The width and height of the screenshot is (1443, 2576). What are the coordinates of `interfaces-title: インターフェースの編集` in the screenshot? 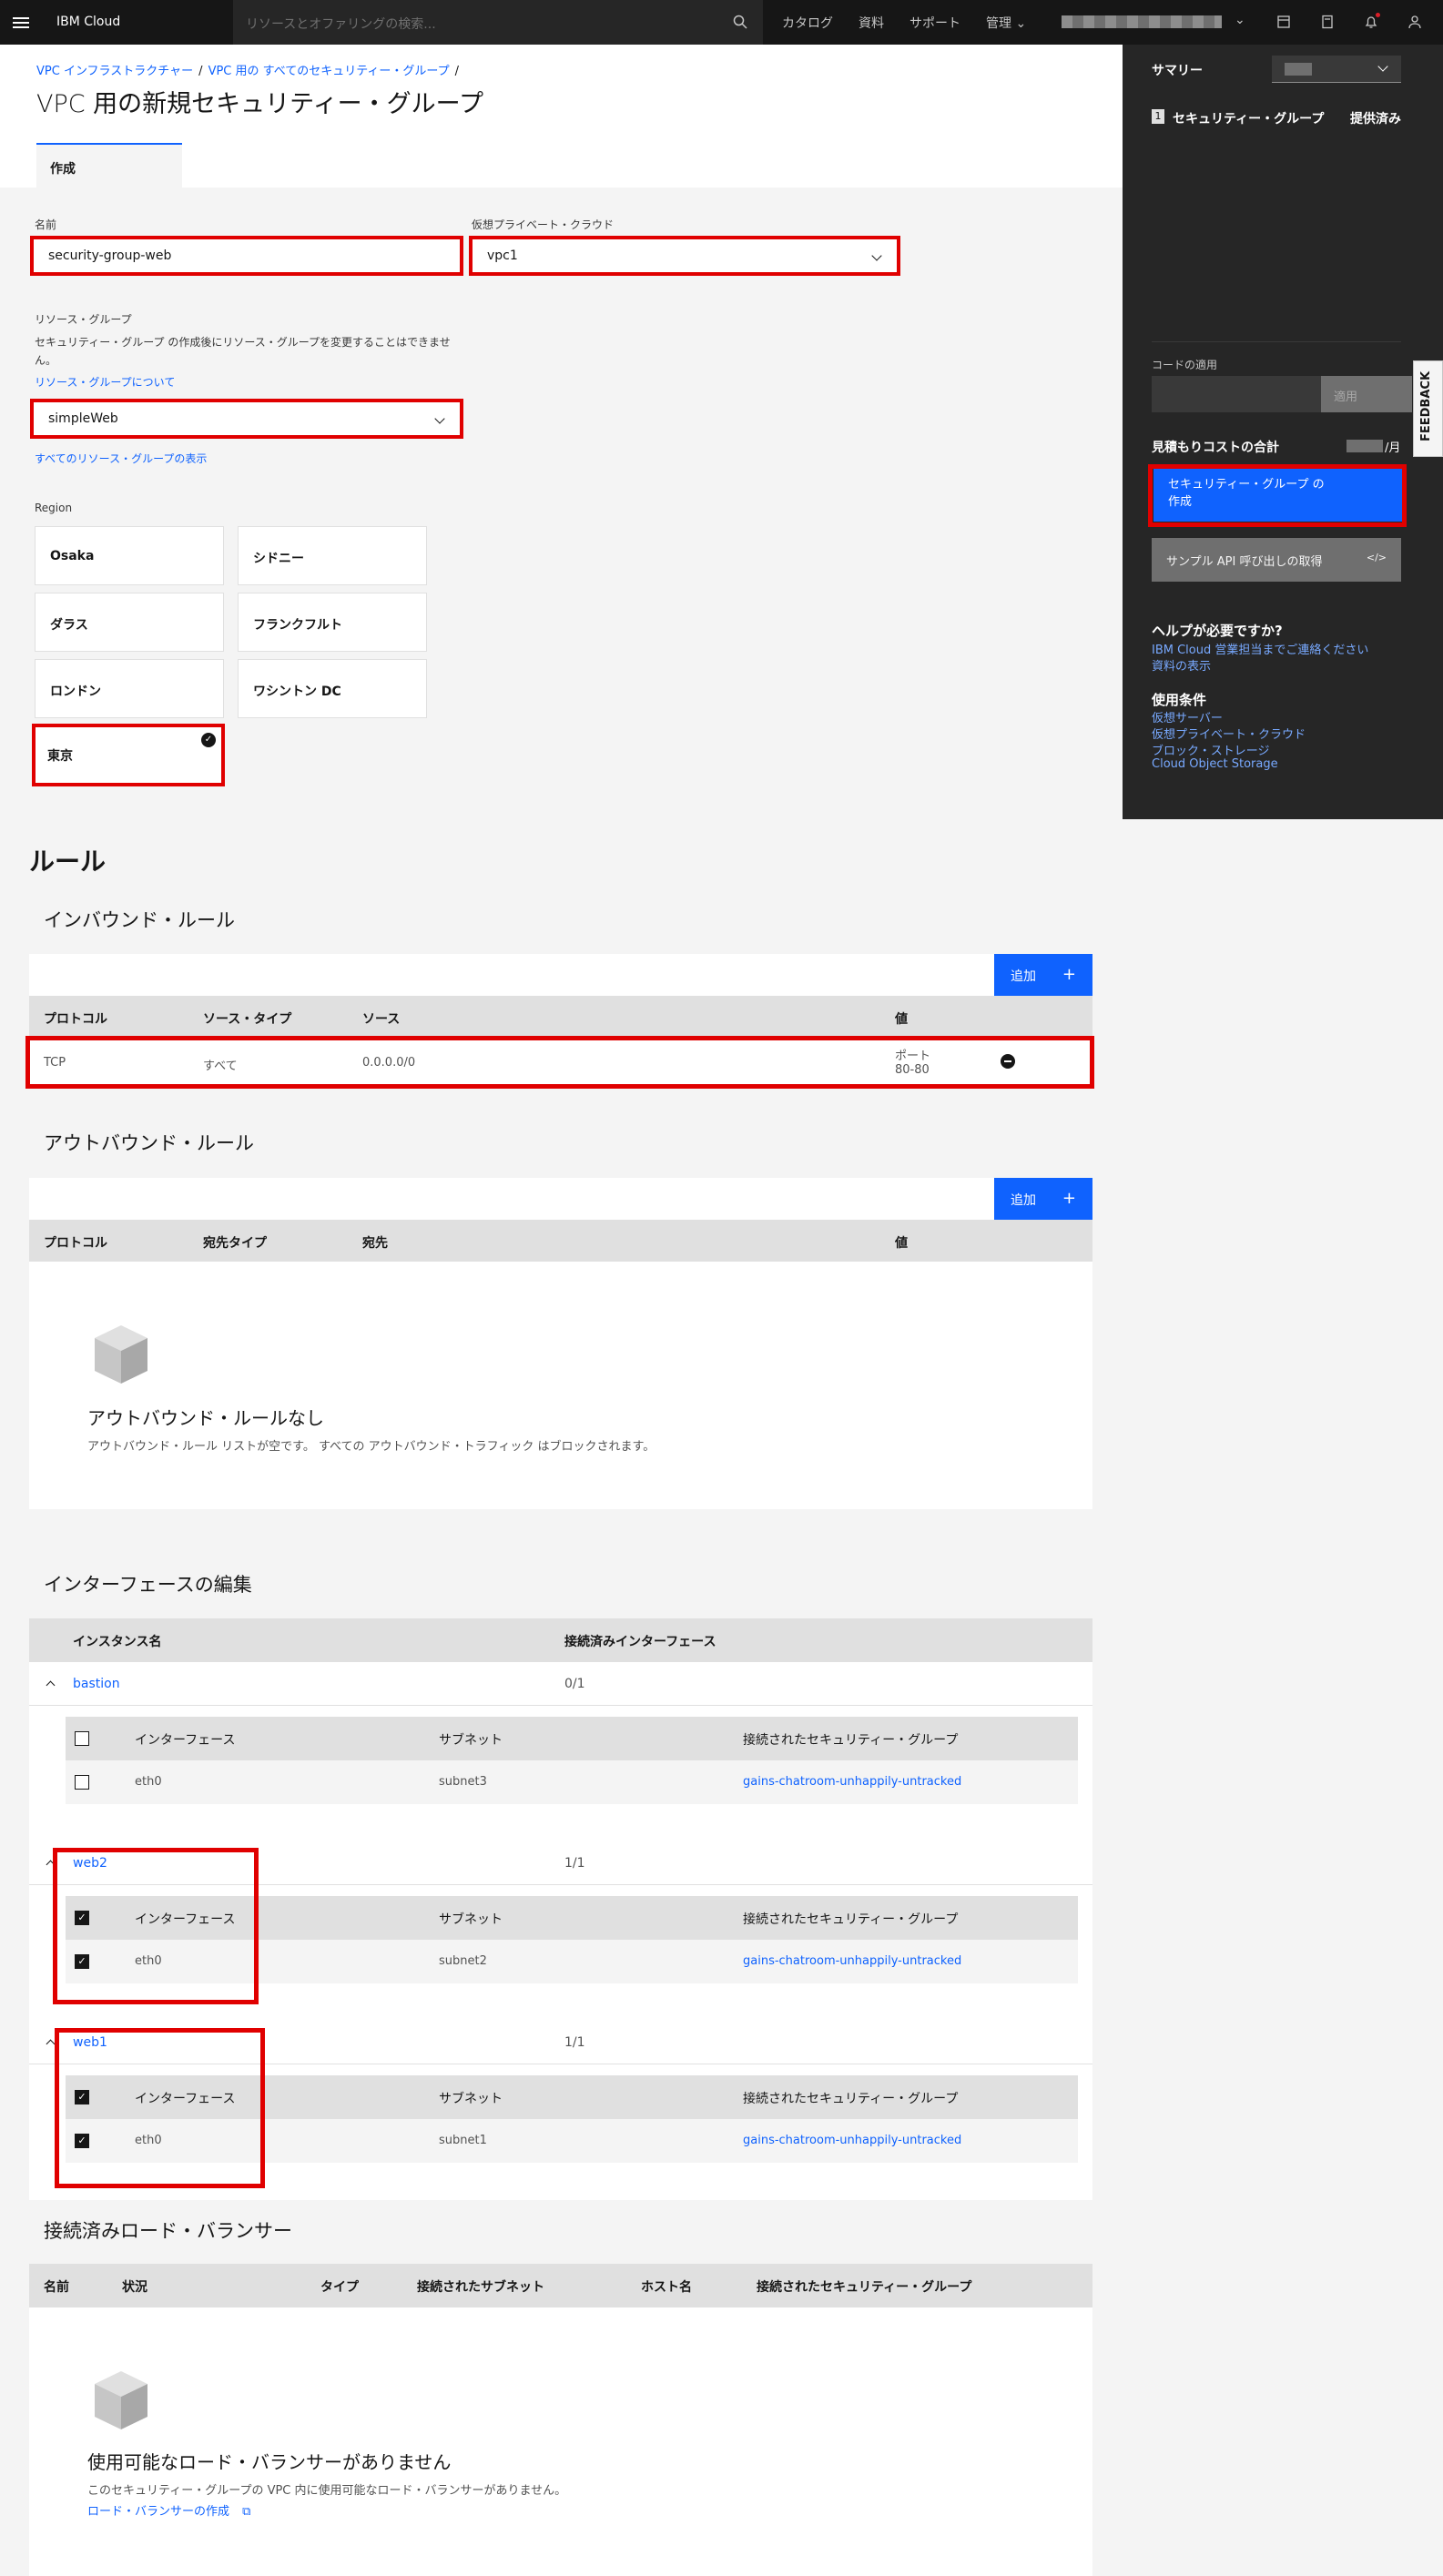 It's located at (148, 1585).